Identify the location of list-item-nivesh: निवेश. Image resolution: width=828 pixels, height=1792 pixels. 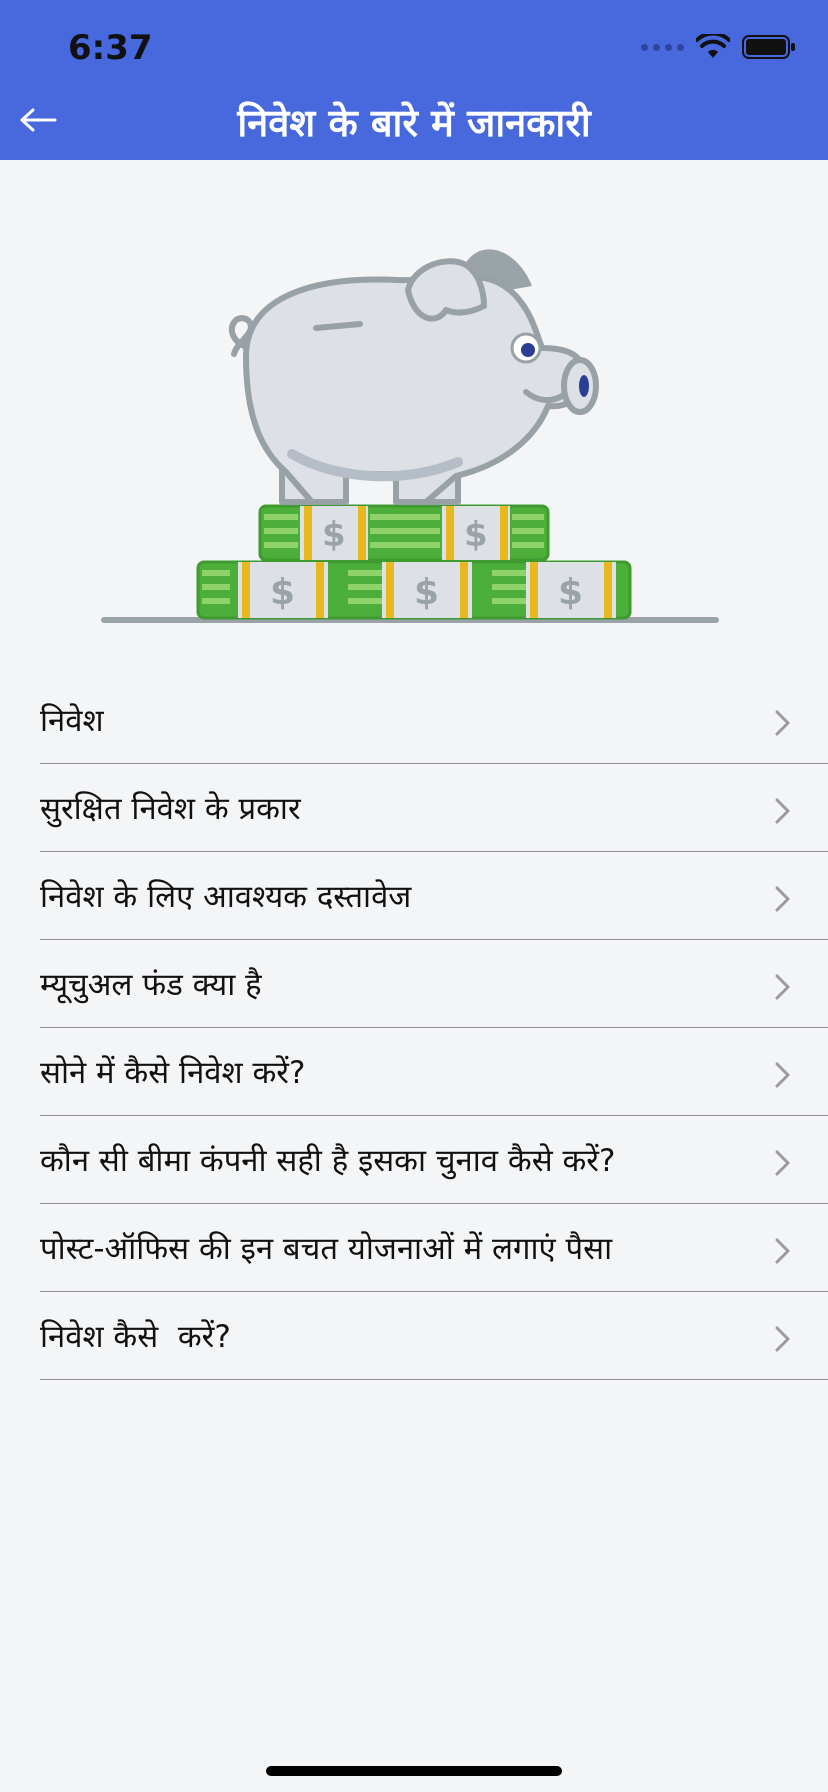
(434, 720).